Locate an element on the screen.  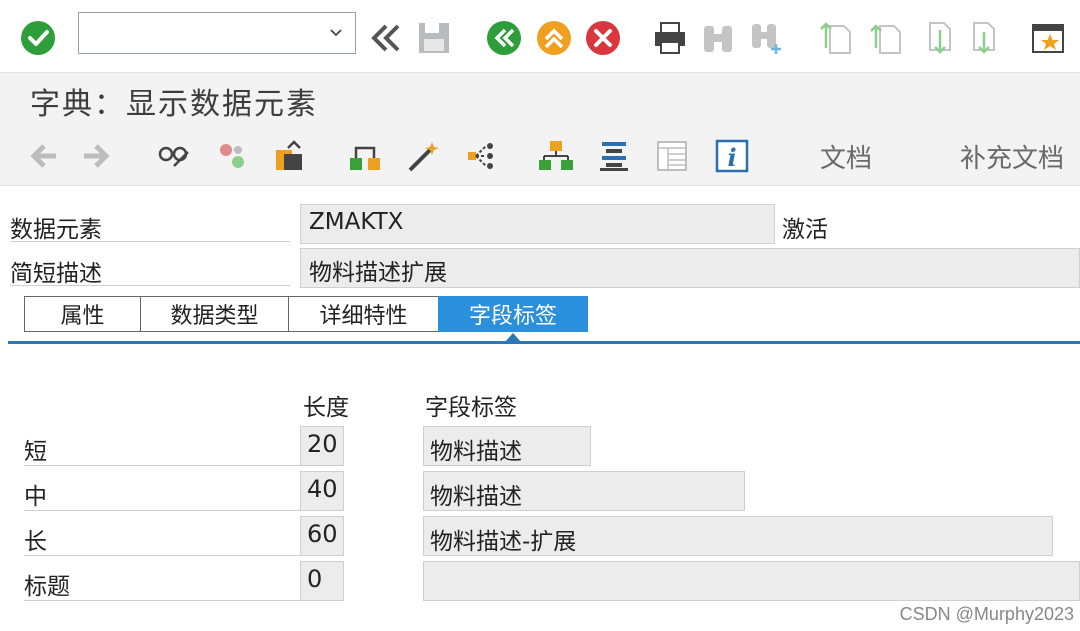
status-text: 激活 is located at coordinates (805, 230).